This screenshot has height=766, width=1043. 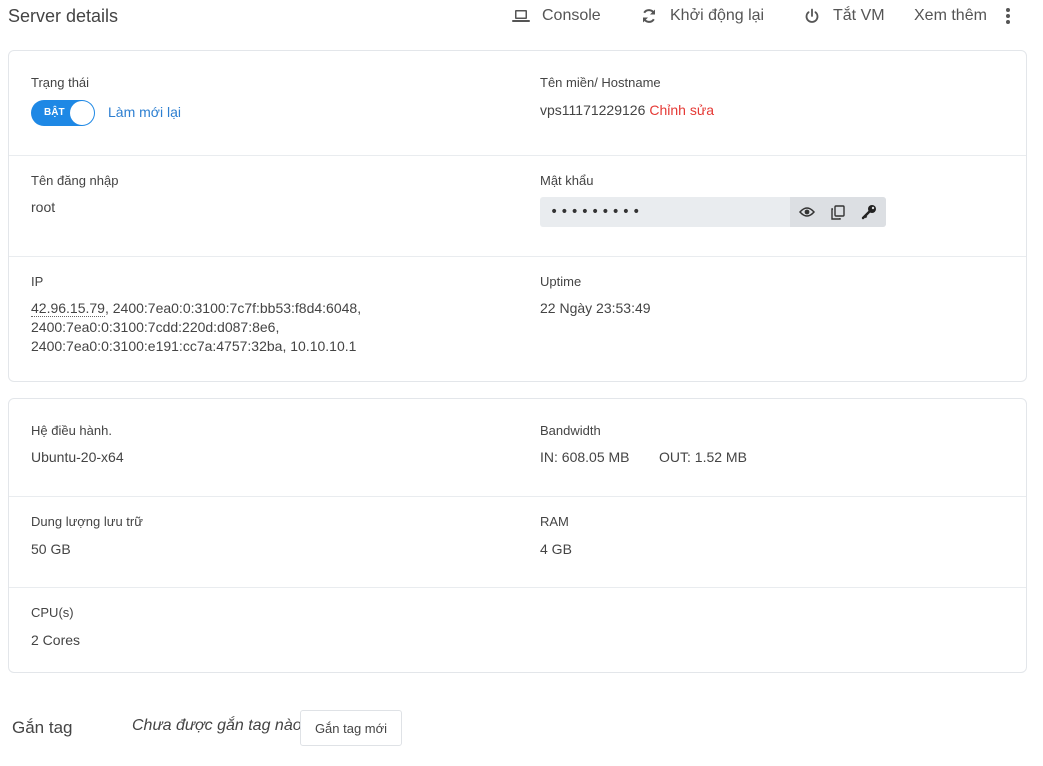 I want to click on status-toggle: BẬT, so click(x=63, y=113).